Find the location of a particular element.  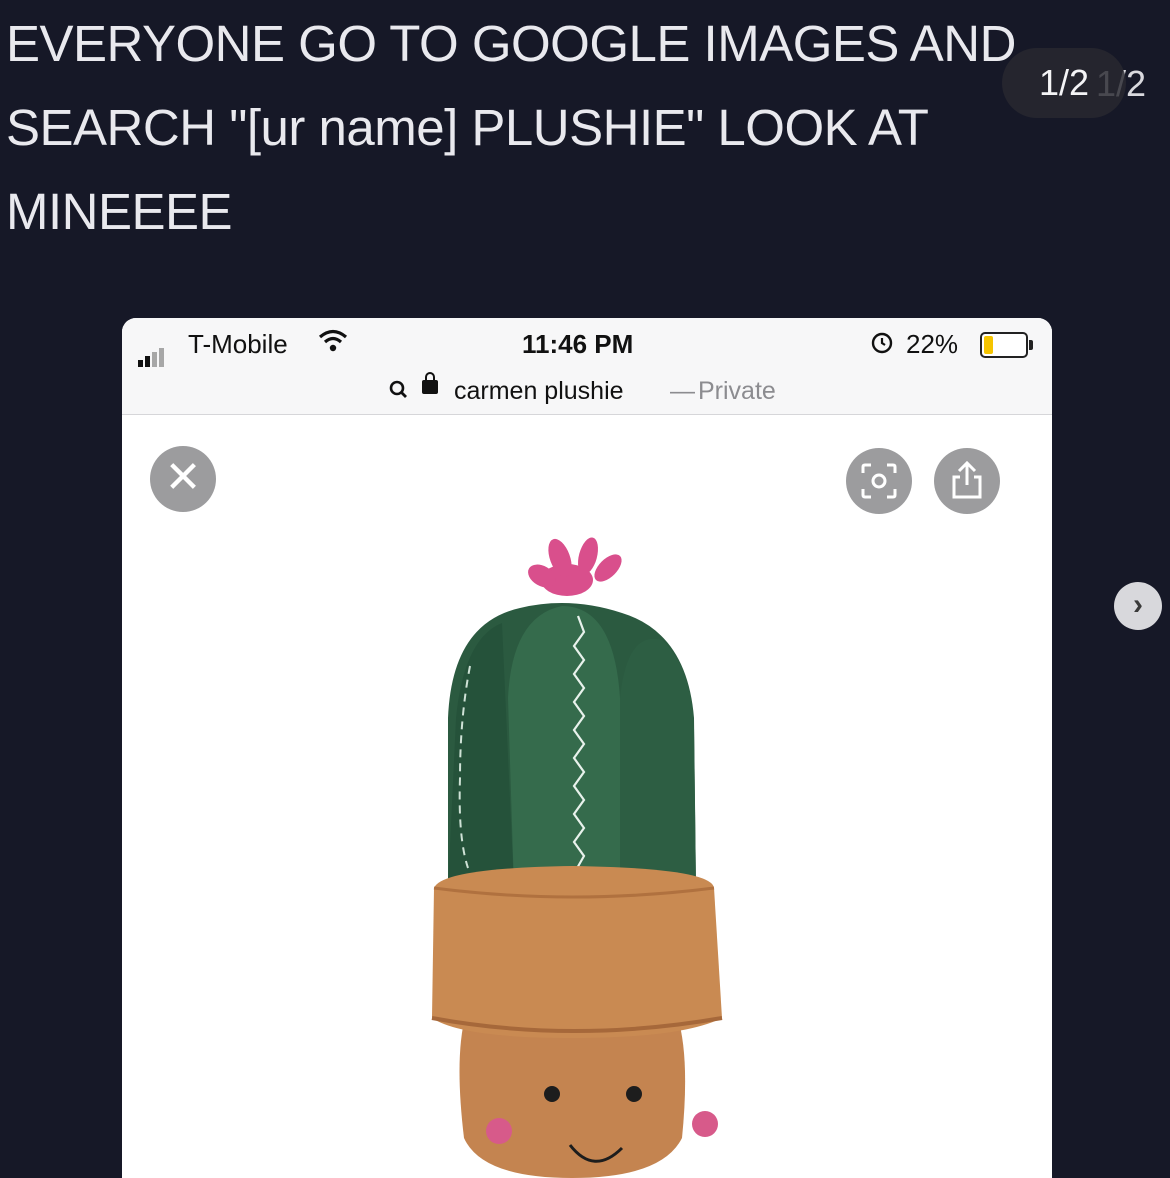

alarm-icon is located at coordinates (882, 346).